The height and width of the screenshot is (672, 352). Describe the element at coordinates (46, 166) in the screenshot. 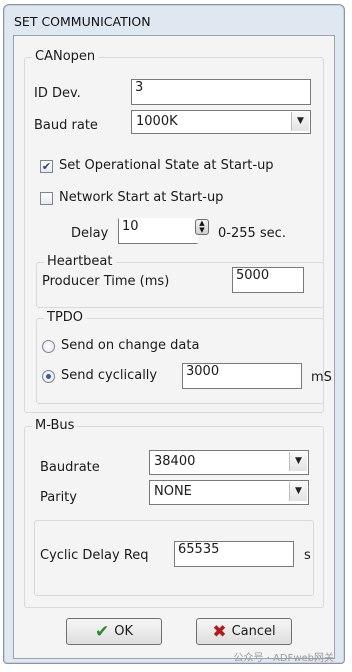

I see `opstate-checkbox: ✔` at that location.